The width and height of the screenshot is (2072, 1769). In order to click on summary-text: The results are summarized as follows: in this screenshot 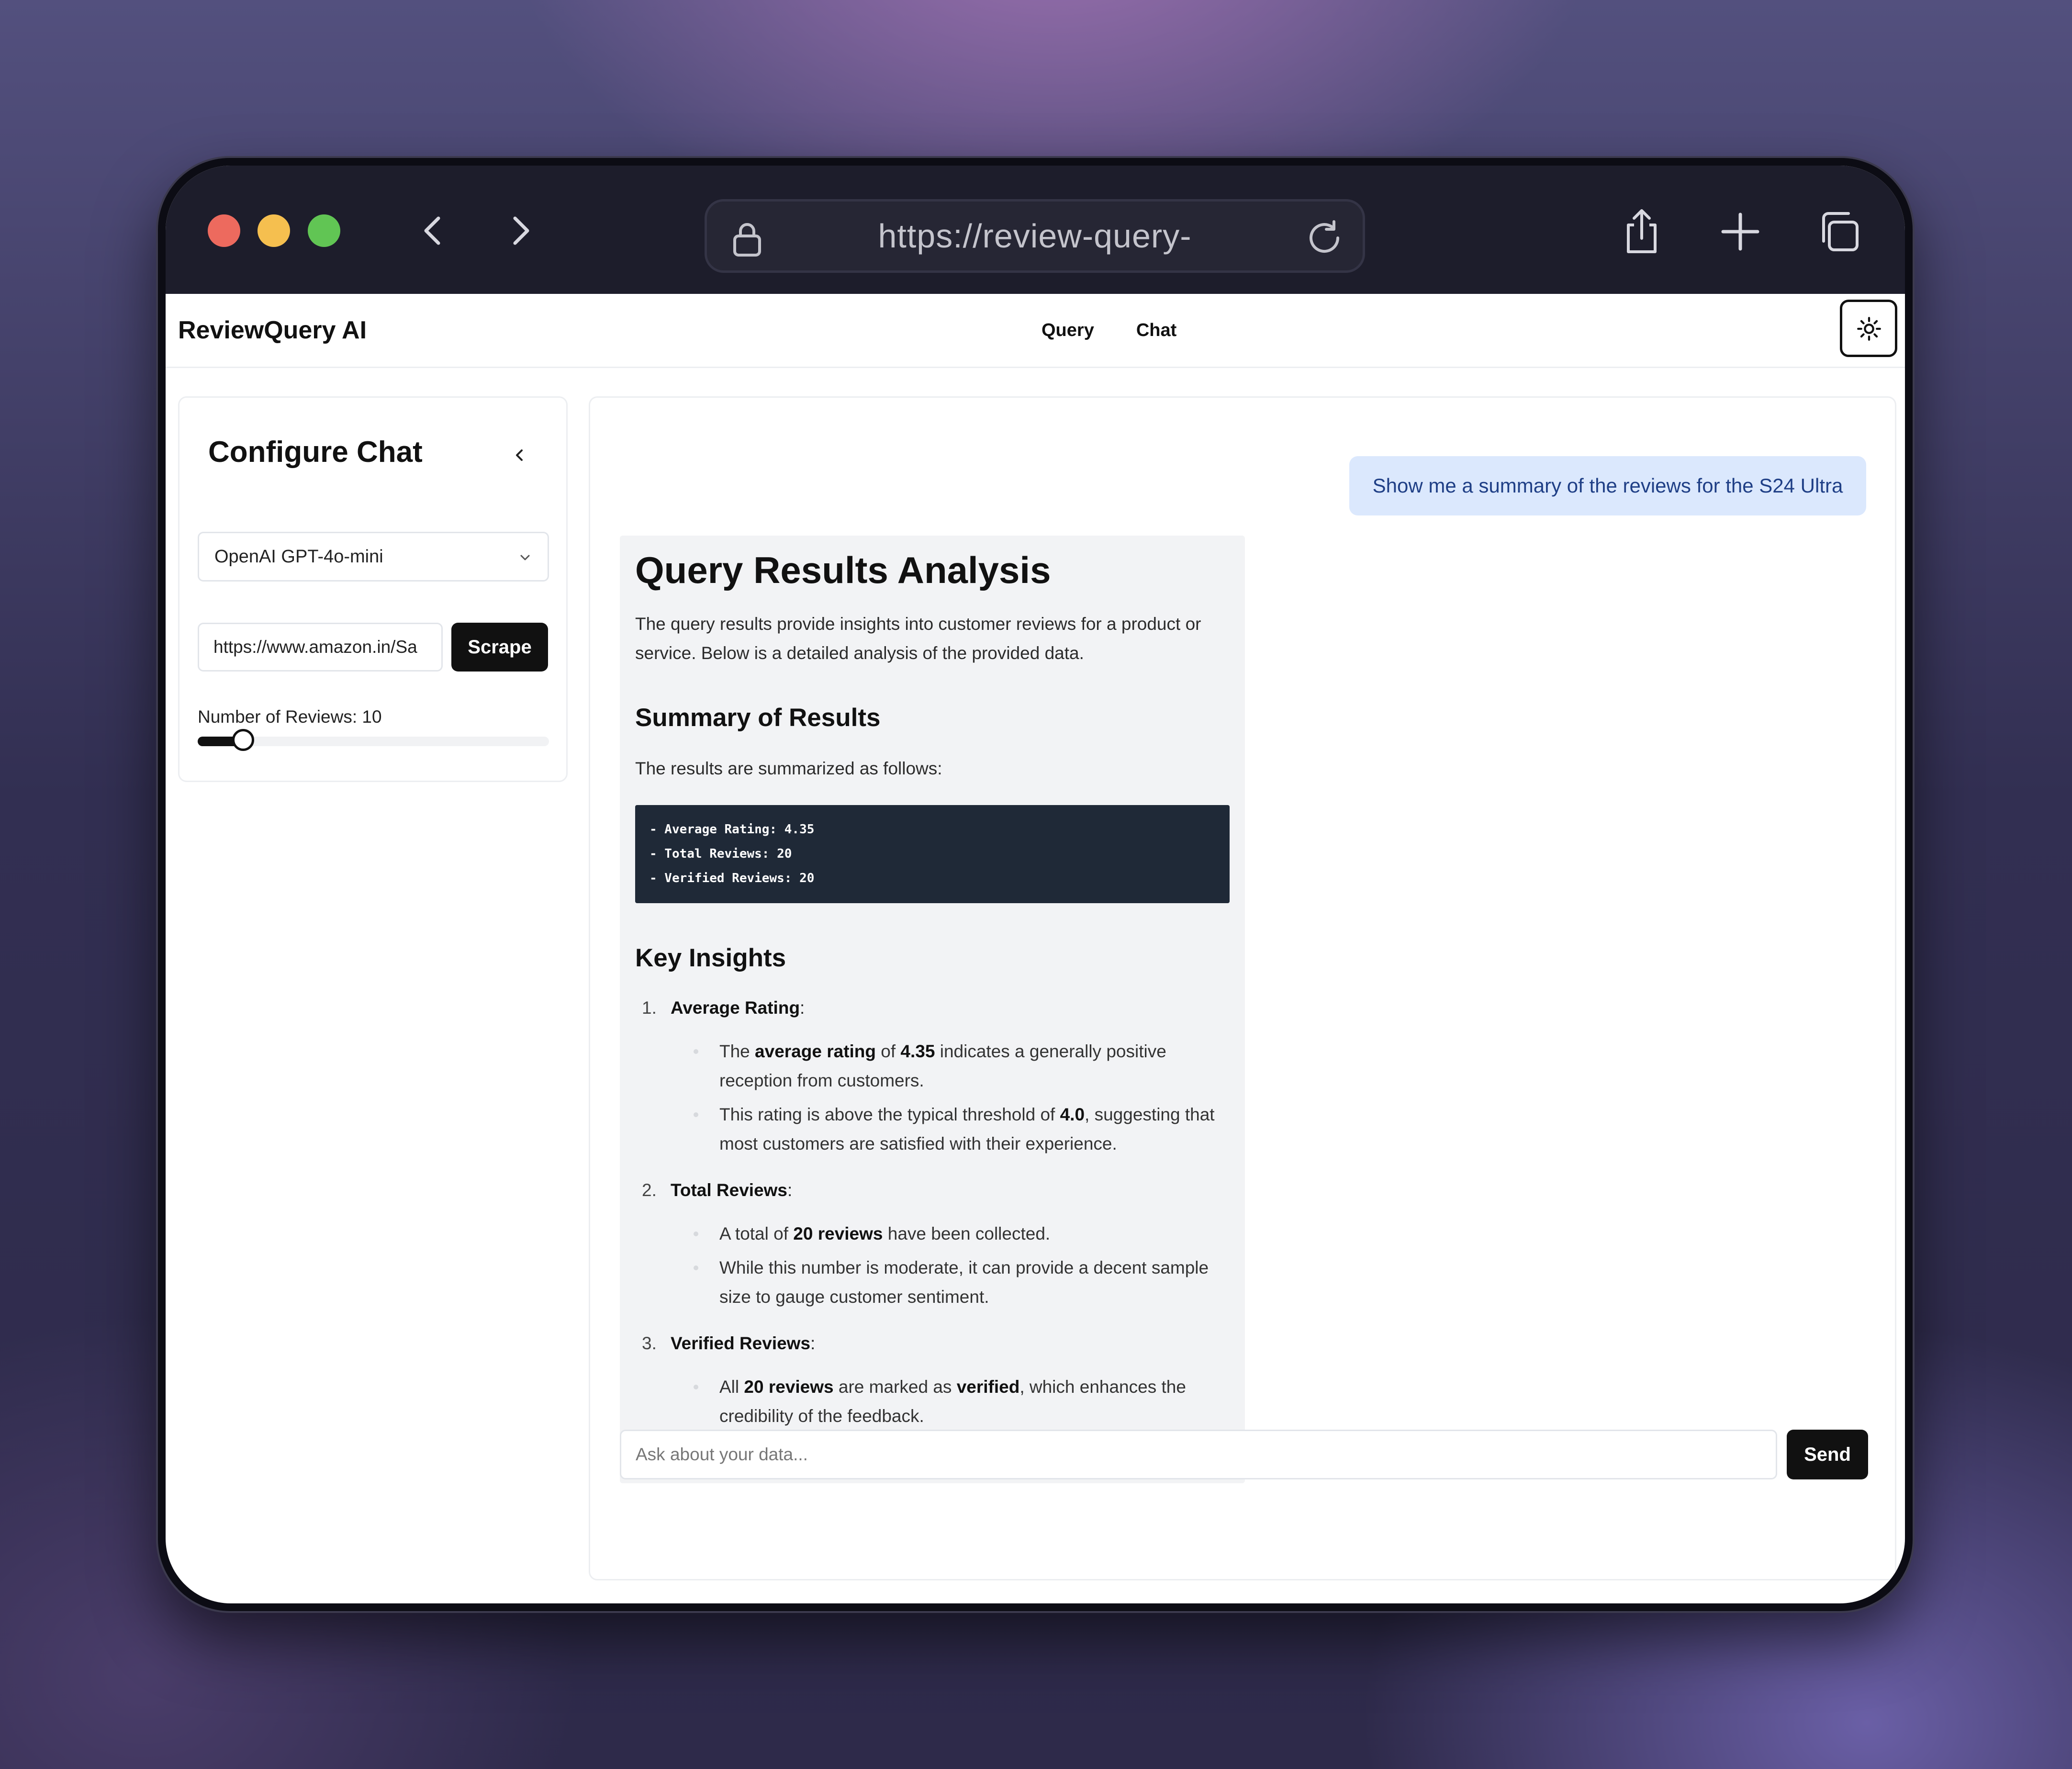, I will do `click(789, 769)`.